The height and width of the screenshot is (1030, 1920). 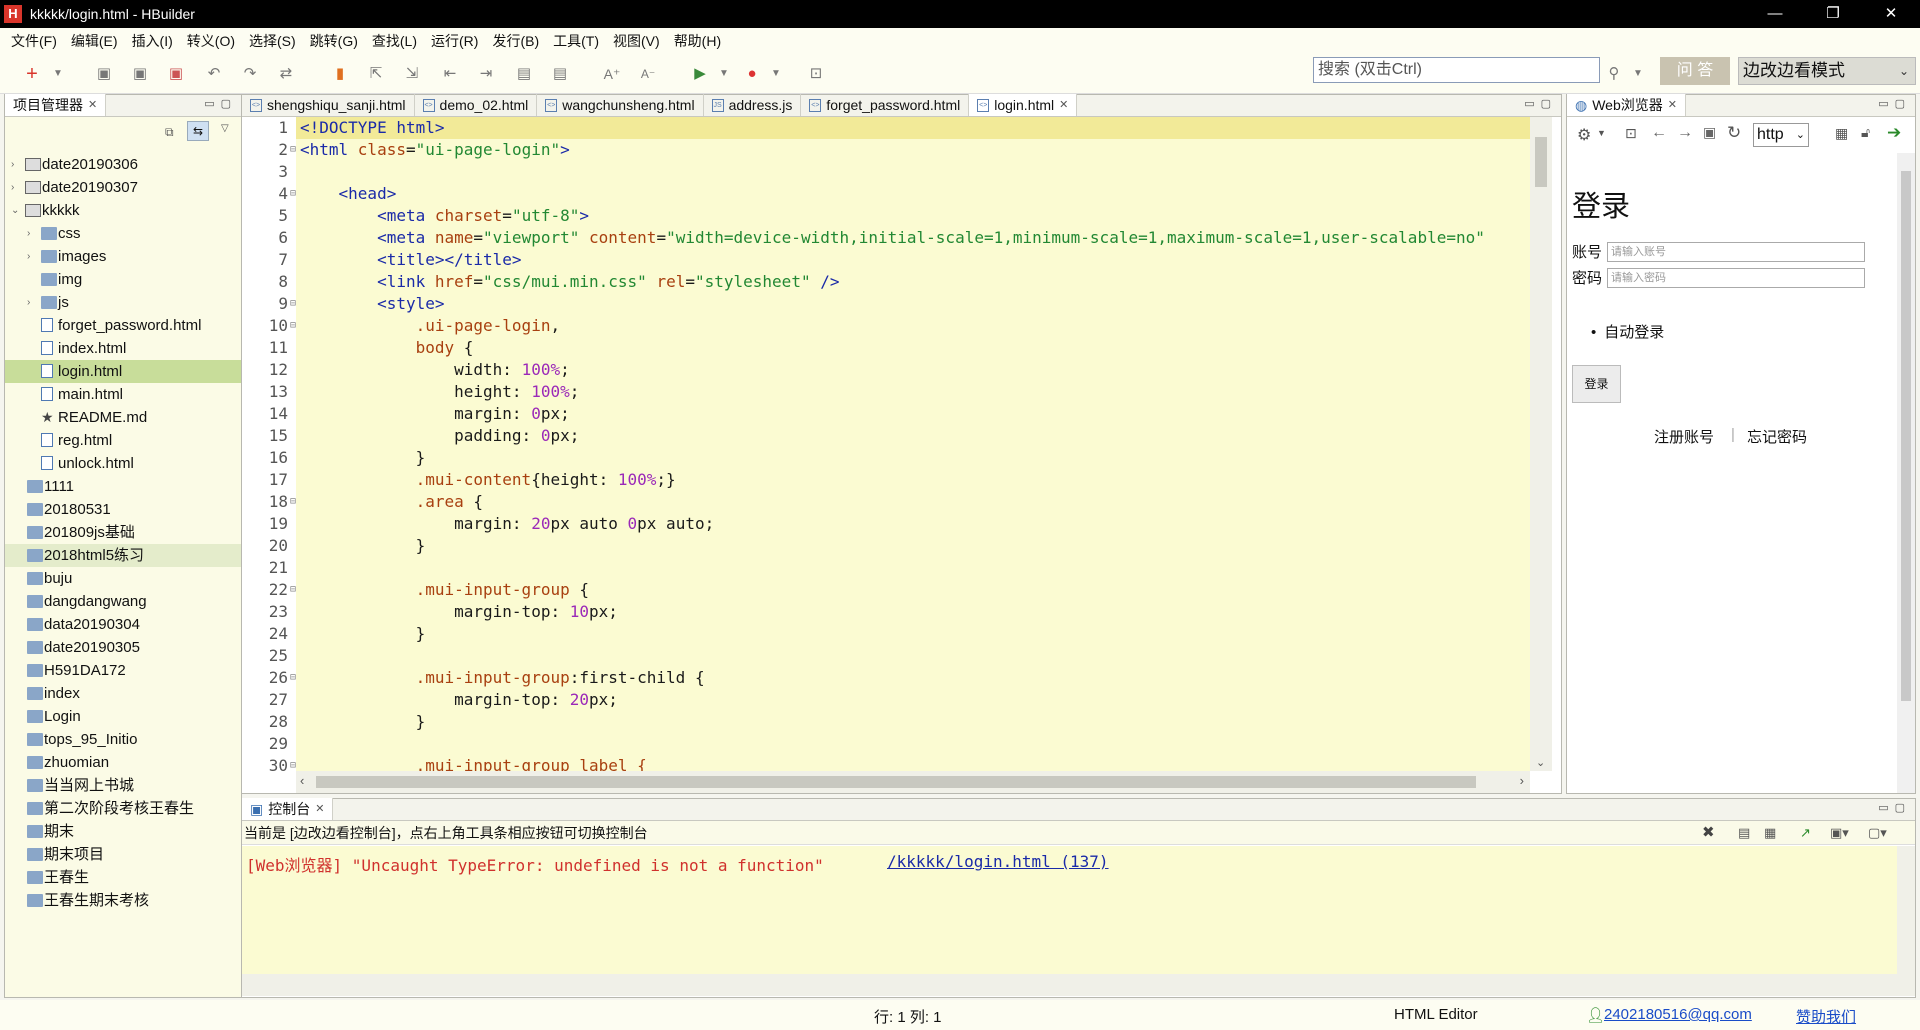 What do you see at coordinates (885, 105) in the screenshot?
I see `editor-tab: <> forget_password.html` at bounding box center [885, 105].